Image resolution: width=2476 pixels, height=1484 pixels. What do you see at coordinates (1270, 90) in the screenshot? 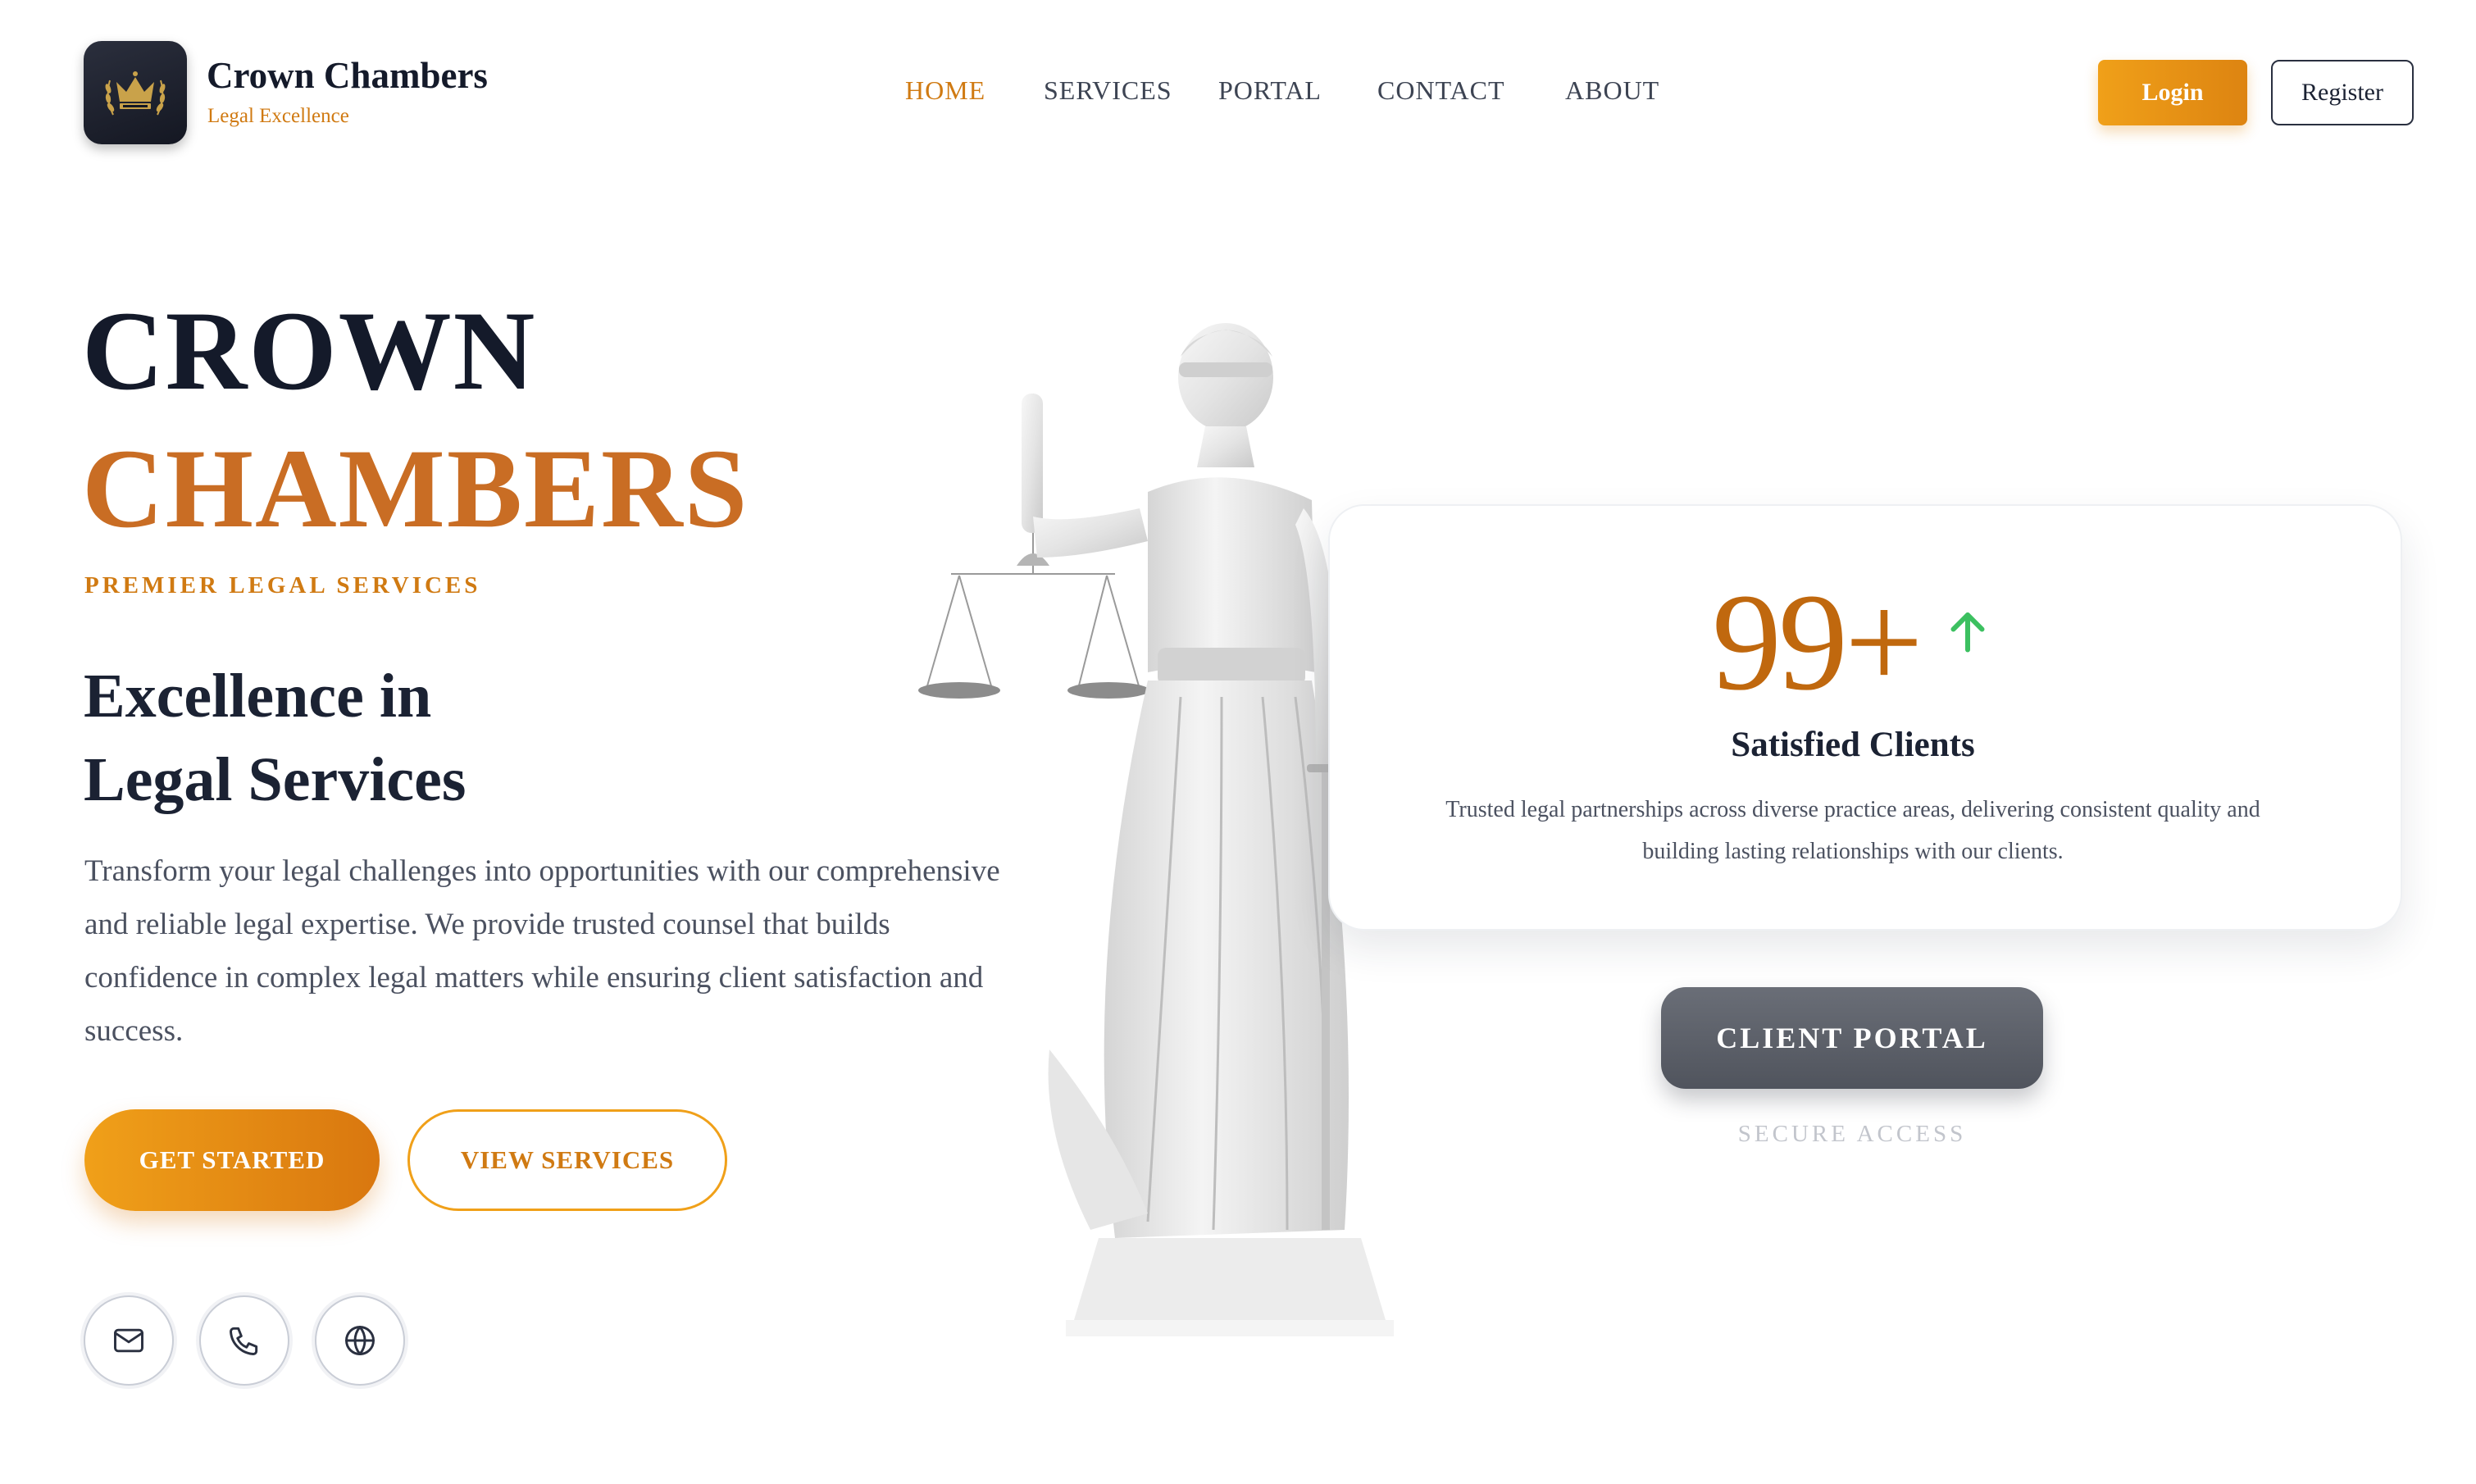
I see `nav-portal: PORTAL` at bounding box center [1270, 90].